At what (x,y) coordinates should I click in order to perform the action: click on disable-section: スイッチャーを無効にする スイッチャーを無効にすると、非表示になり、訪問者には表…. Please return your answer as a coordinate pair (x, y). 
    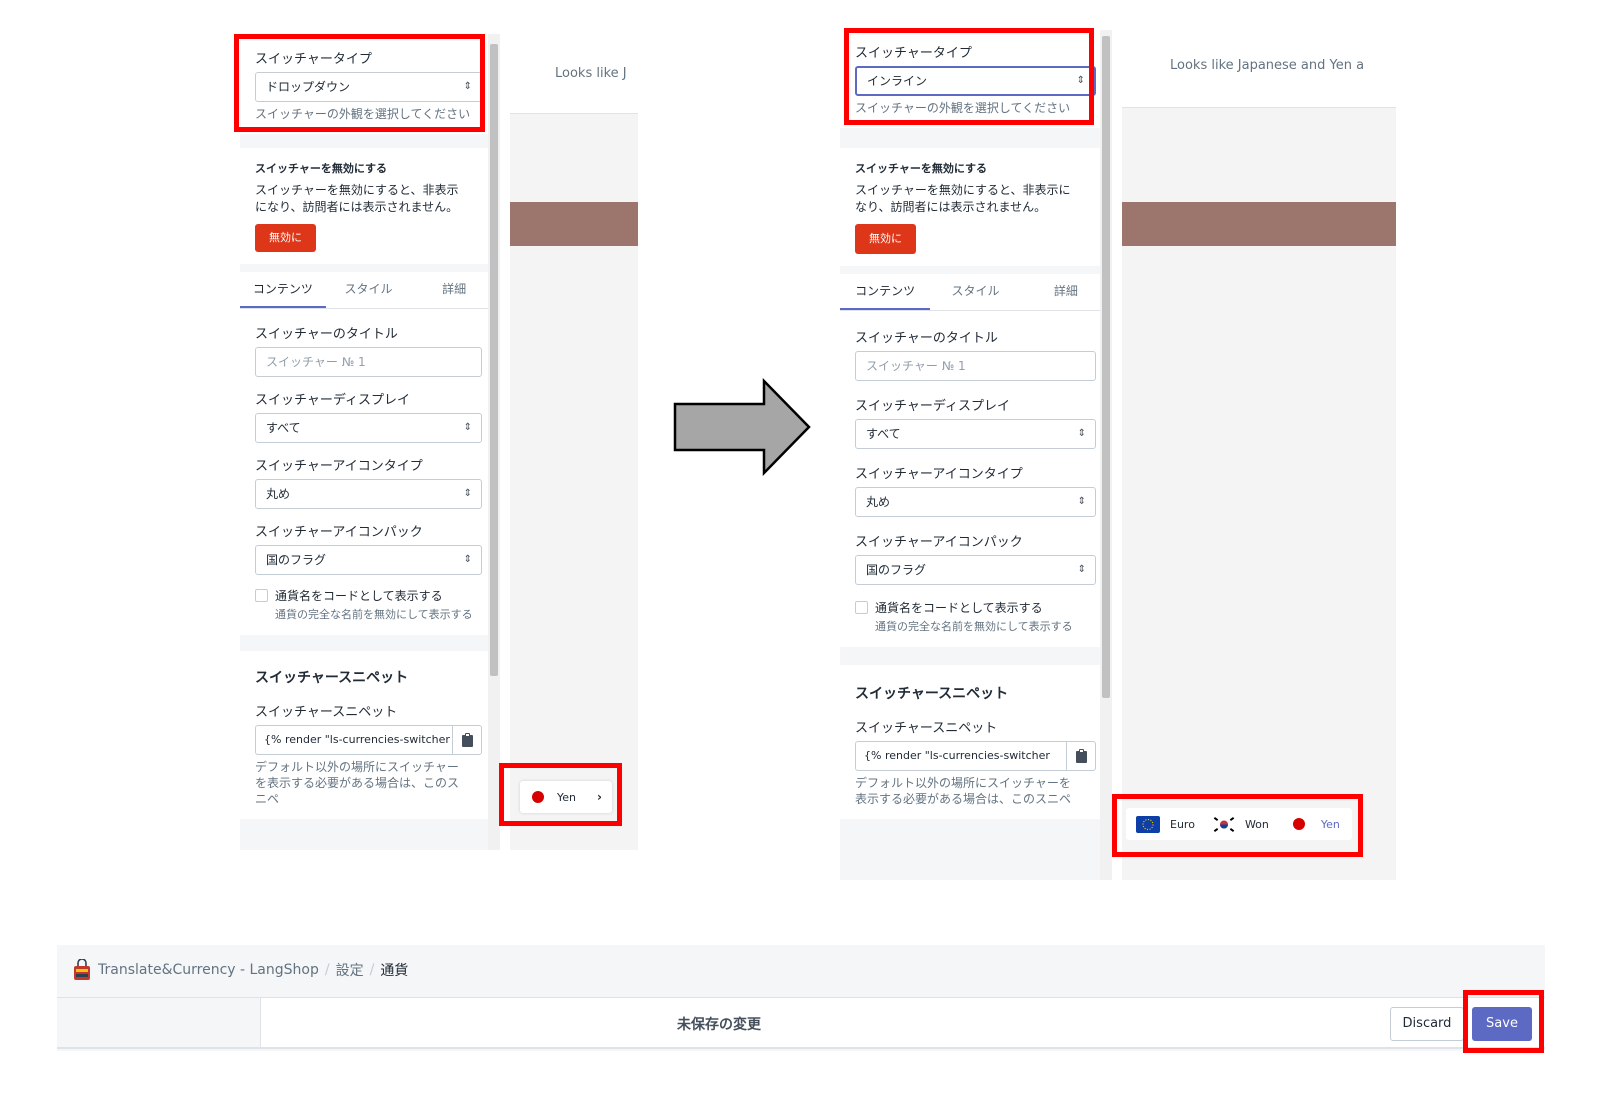
    Looking at the image, I should click on (975, 207).